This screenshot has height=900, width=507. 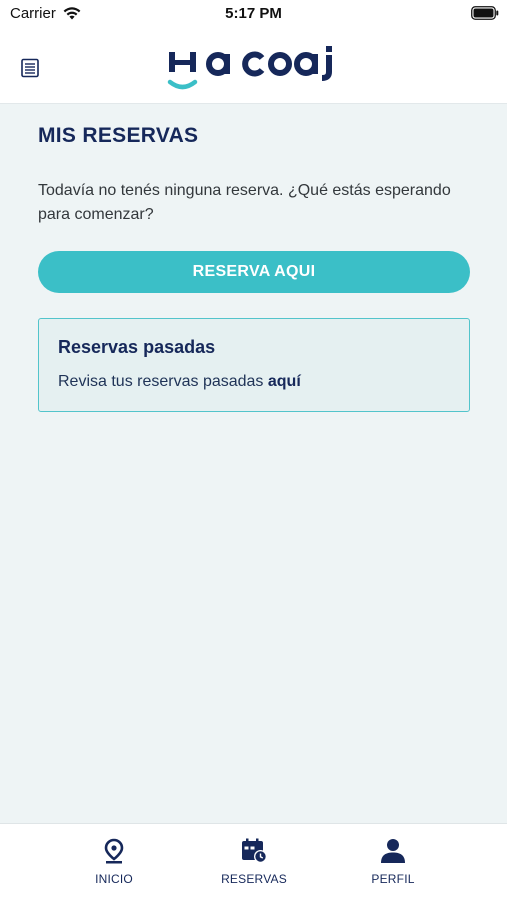 I want to click on past-reservations-text: Revisa tus reservas pasadas aquí, so click(x=179, y=382).